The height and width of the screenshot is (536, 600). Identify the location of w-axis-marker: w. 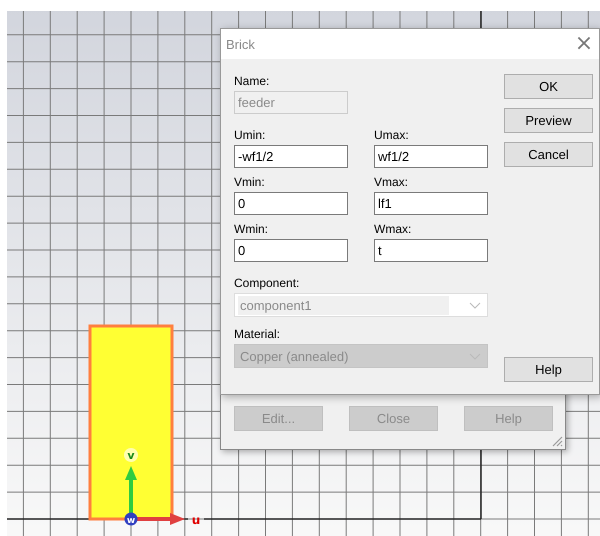
(131, 519).